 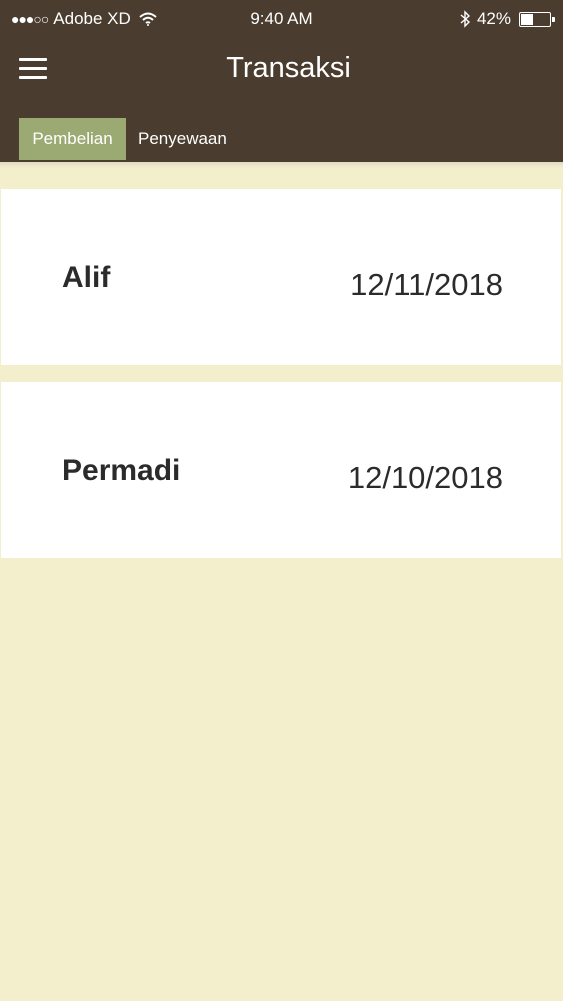 I want to click on bluetooth-icon, so click(x=465, y=19).